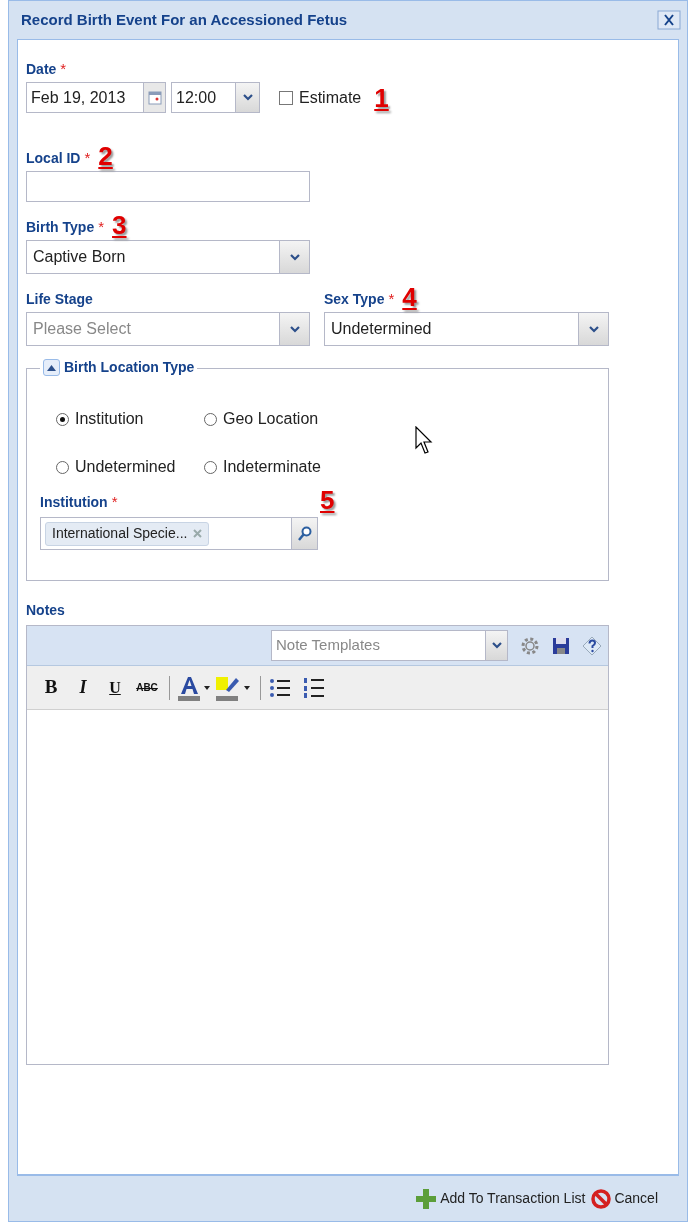  Describe the element at coordinates (561, 645) in the screenshot. I see `save-icon` at that location.